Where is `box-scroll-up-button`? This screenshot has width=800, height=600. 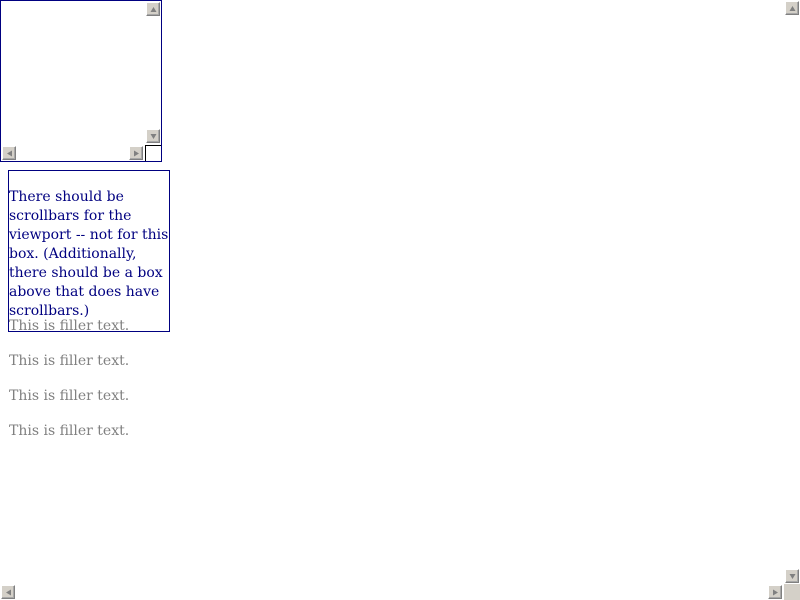 box-scroll-up-button is located at coordinates (153, 9).